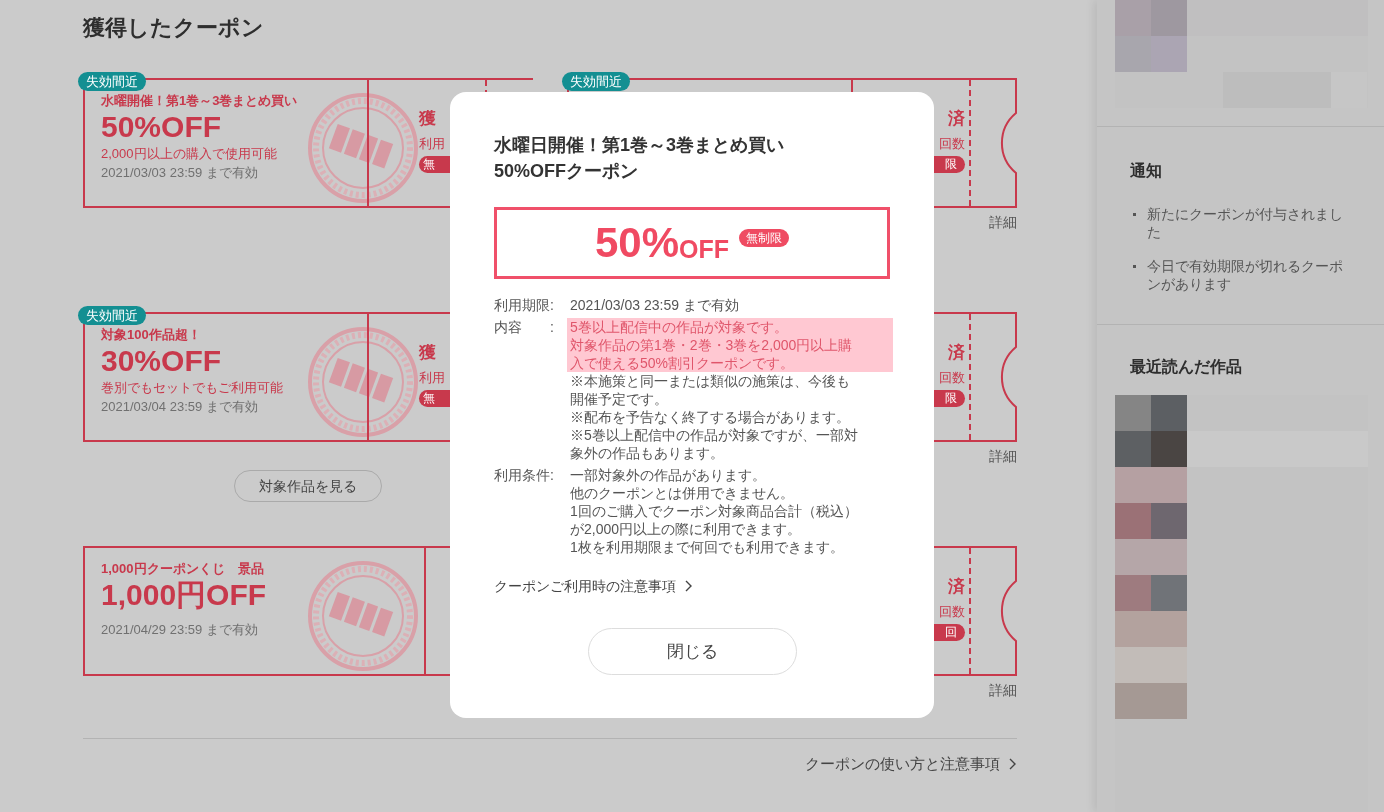  What do you see at coordinates (654, 305) in the screenshot?
I see `detail-text: 2021/03/03 23:59 まで有効` at bounding box center [654, 305].